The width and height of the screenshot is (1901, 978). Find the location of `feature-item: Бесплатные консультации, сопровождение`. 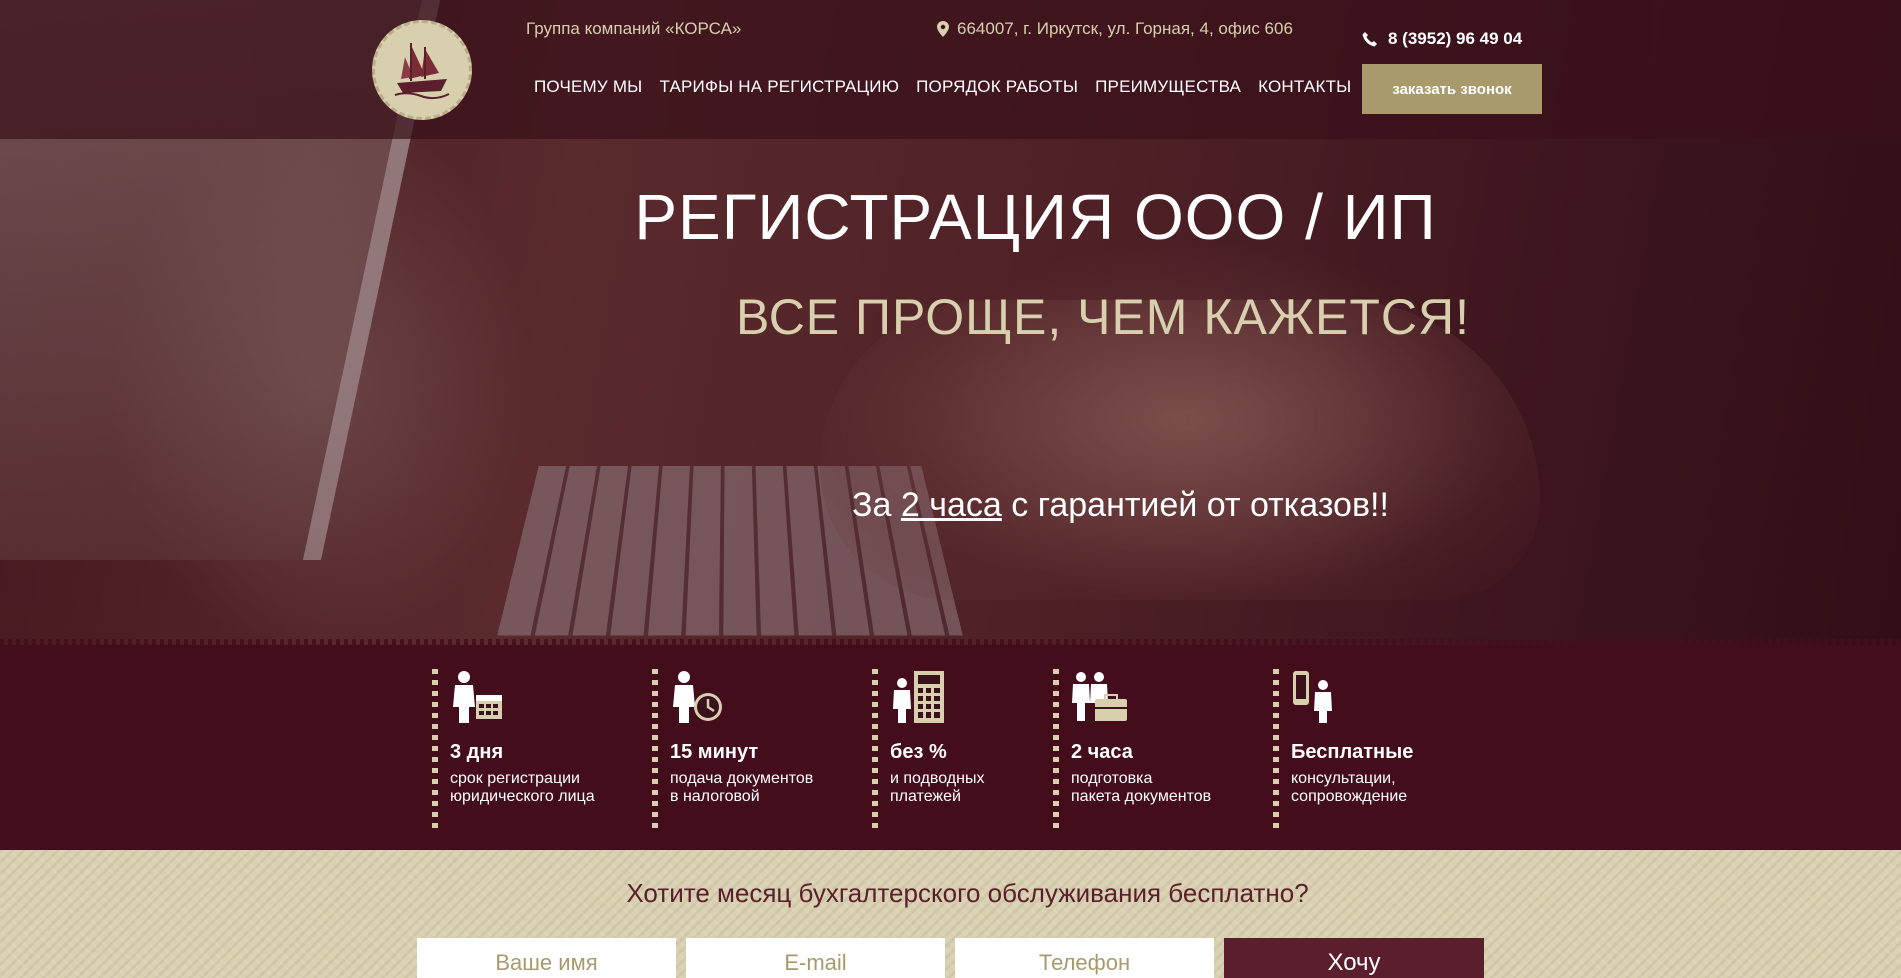

feature-item: Бесплатные консультации, сопровождение is located at coordinates (1343, 749).